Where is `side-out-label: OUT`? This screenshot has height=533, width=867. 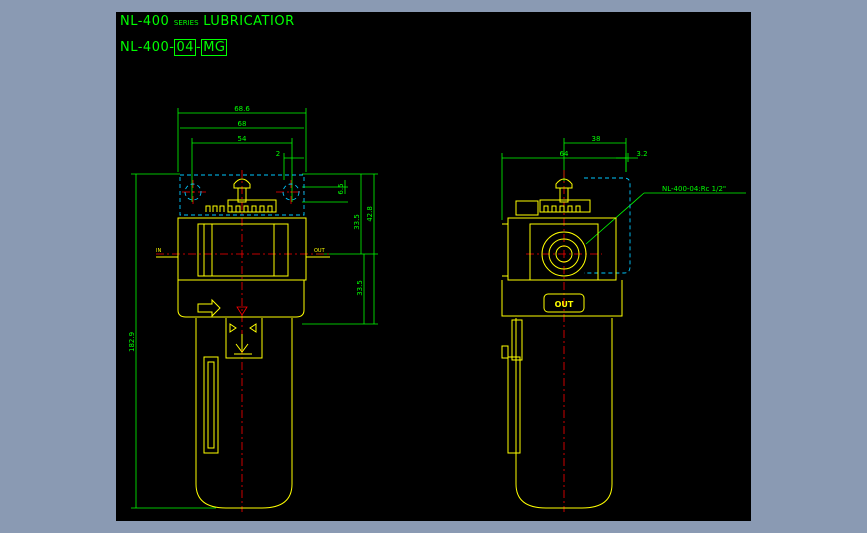 side-out-label: OUT is located at coordinates (564, 304).